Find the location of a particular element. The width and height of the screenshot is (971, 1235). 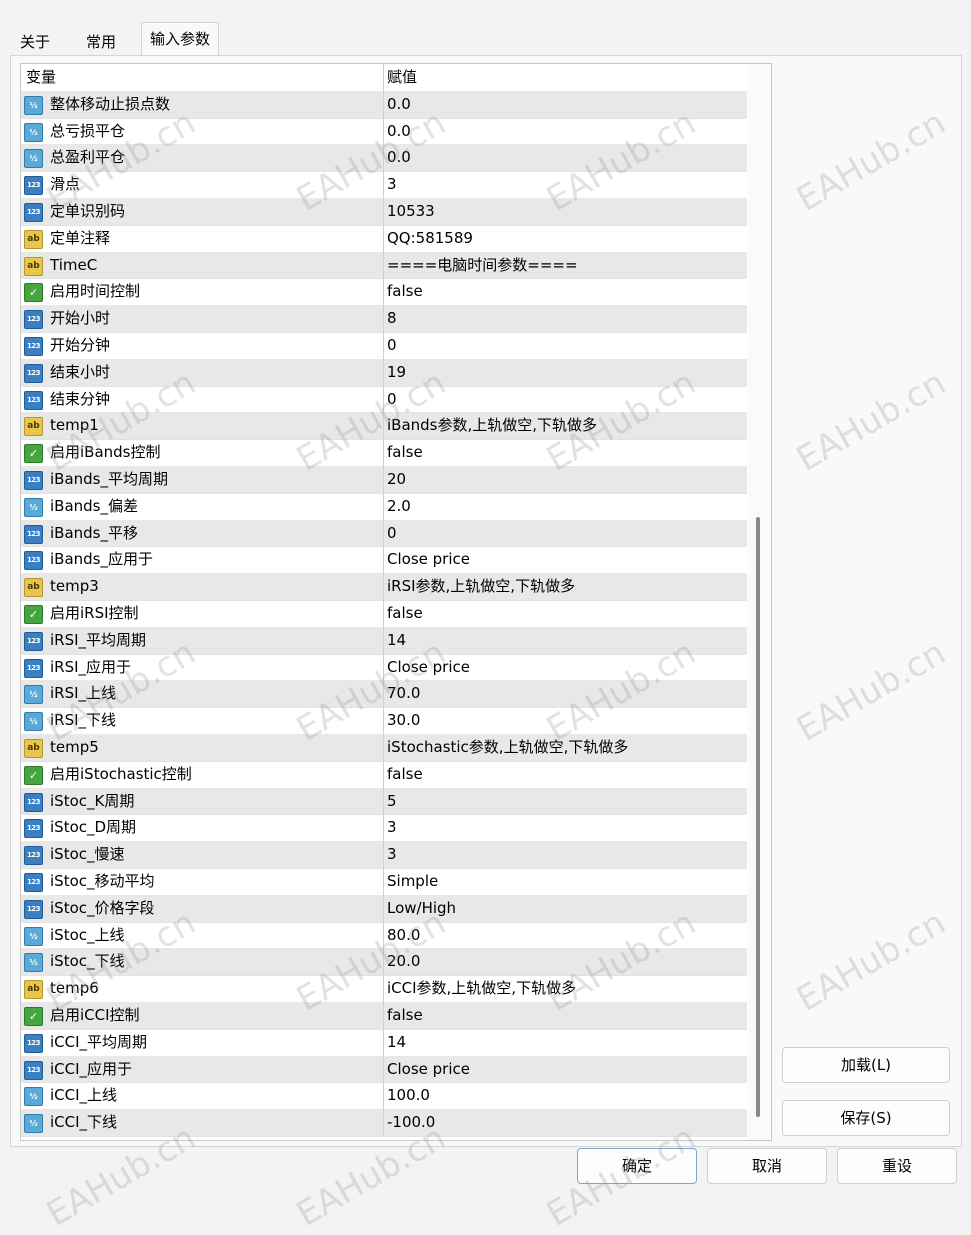

table-row: ✓ 启用iBands控制 false is located at coordinates (384, 453).